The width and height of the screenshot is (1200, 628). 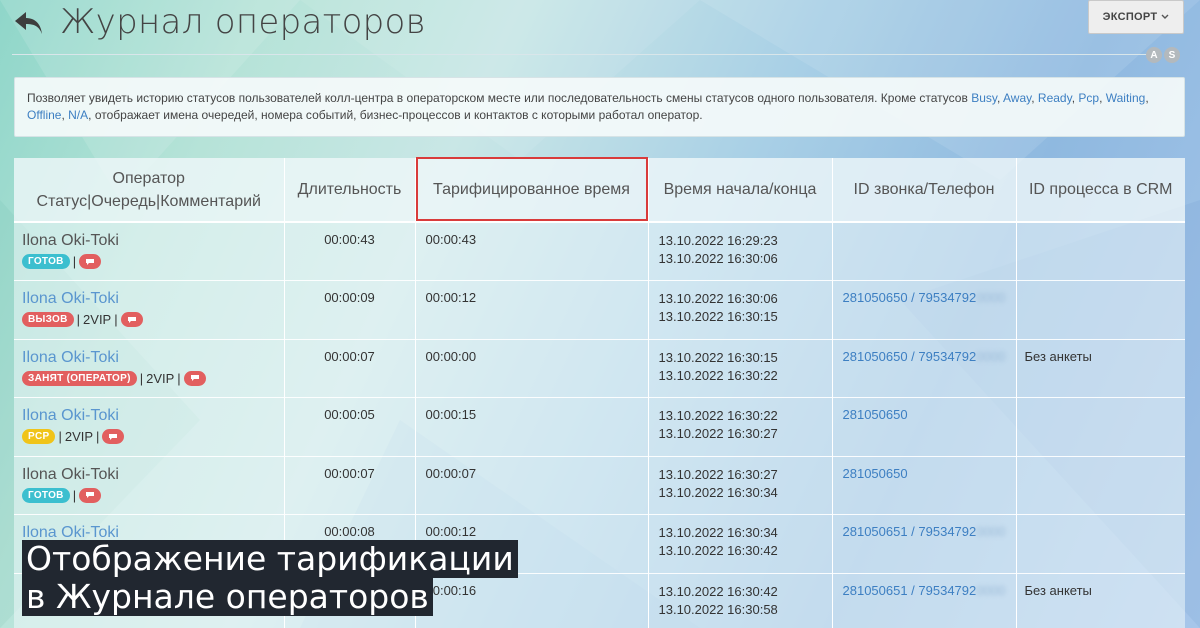 What do you see at coordinates (48, 320) in the screenshot?
I see `status-badge: ВЫЗОВ` at bounding box center [48, 320].